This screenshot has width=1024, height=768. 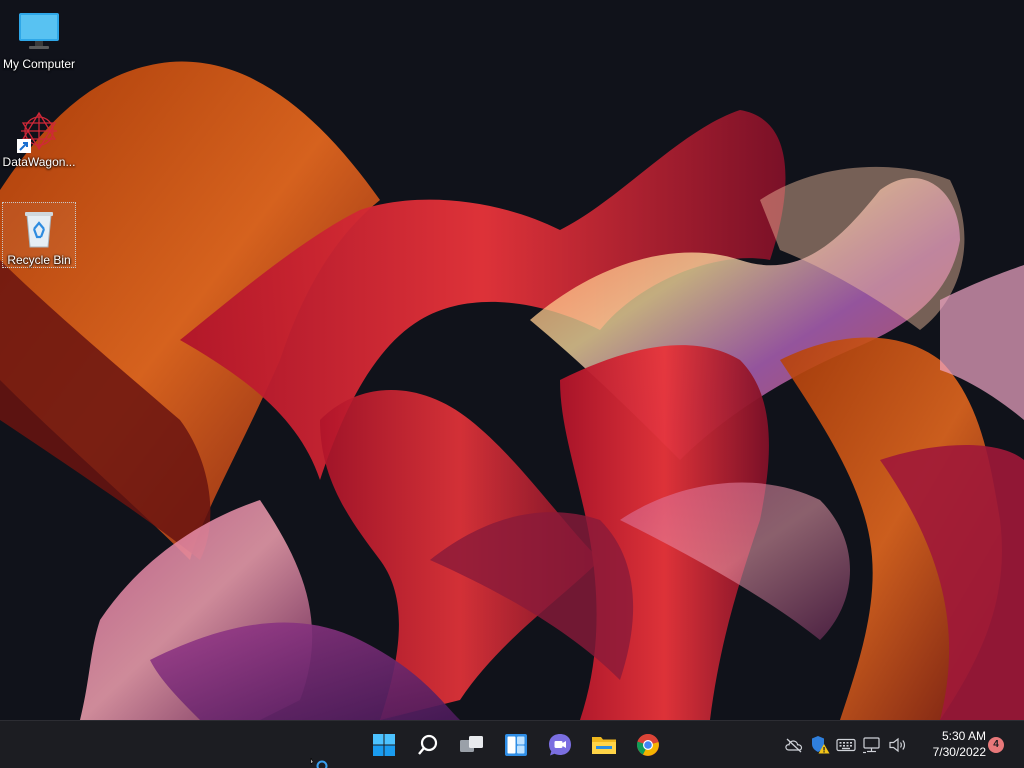 I want to click on security-warning-icon, so click(x=820, y=745).